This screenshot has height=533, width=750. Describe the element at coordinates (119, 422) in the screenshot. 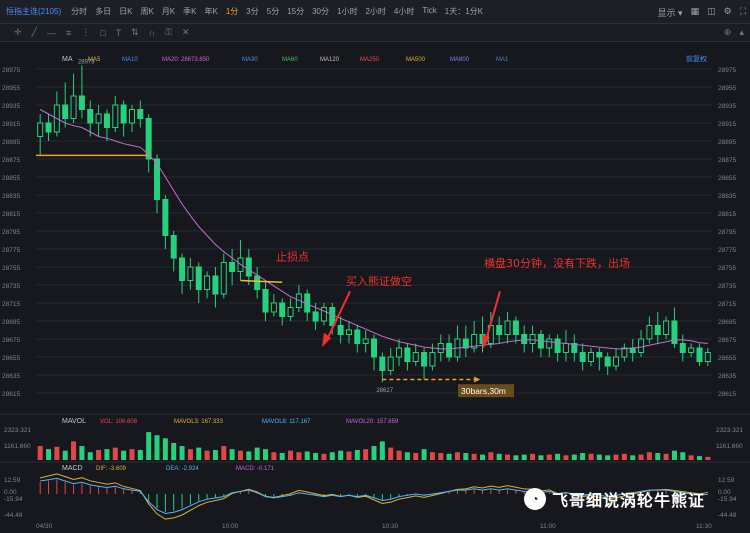

I see `volume-legend-label: VOL: 106.608` at that location.